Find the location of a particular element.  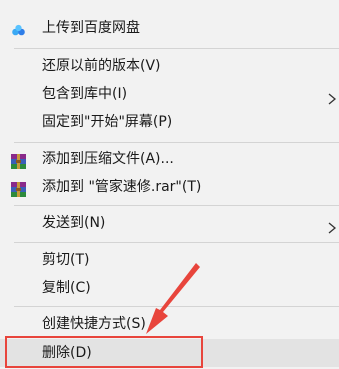

menu-item-cut: 剪切(T) is located at coordinates (169, 260).